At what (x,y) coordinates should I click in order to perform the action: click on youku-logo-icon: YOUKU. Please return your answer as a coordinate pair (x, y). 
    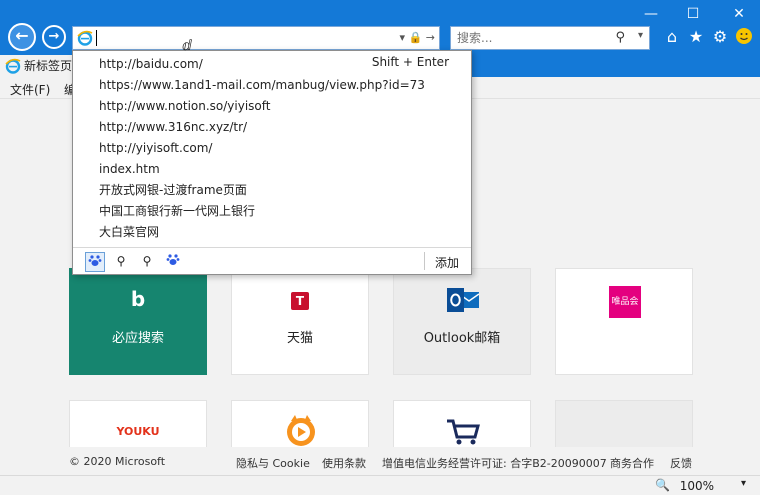
    Looking at the image, I should click on (138, 431).